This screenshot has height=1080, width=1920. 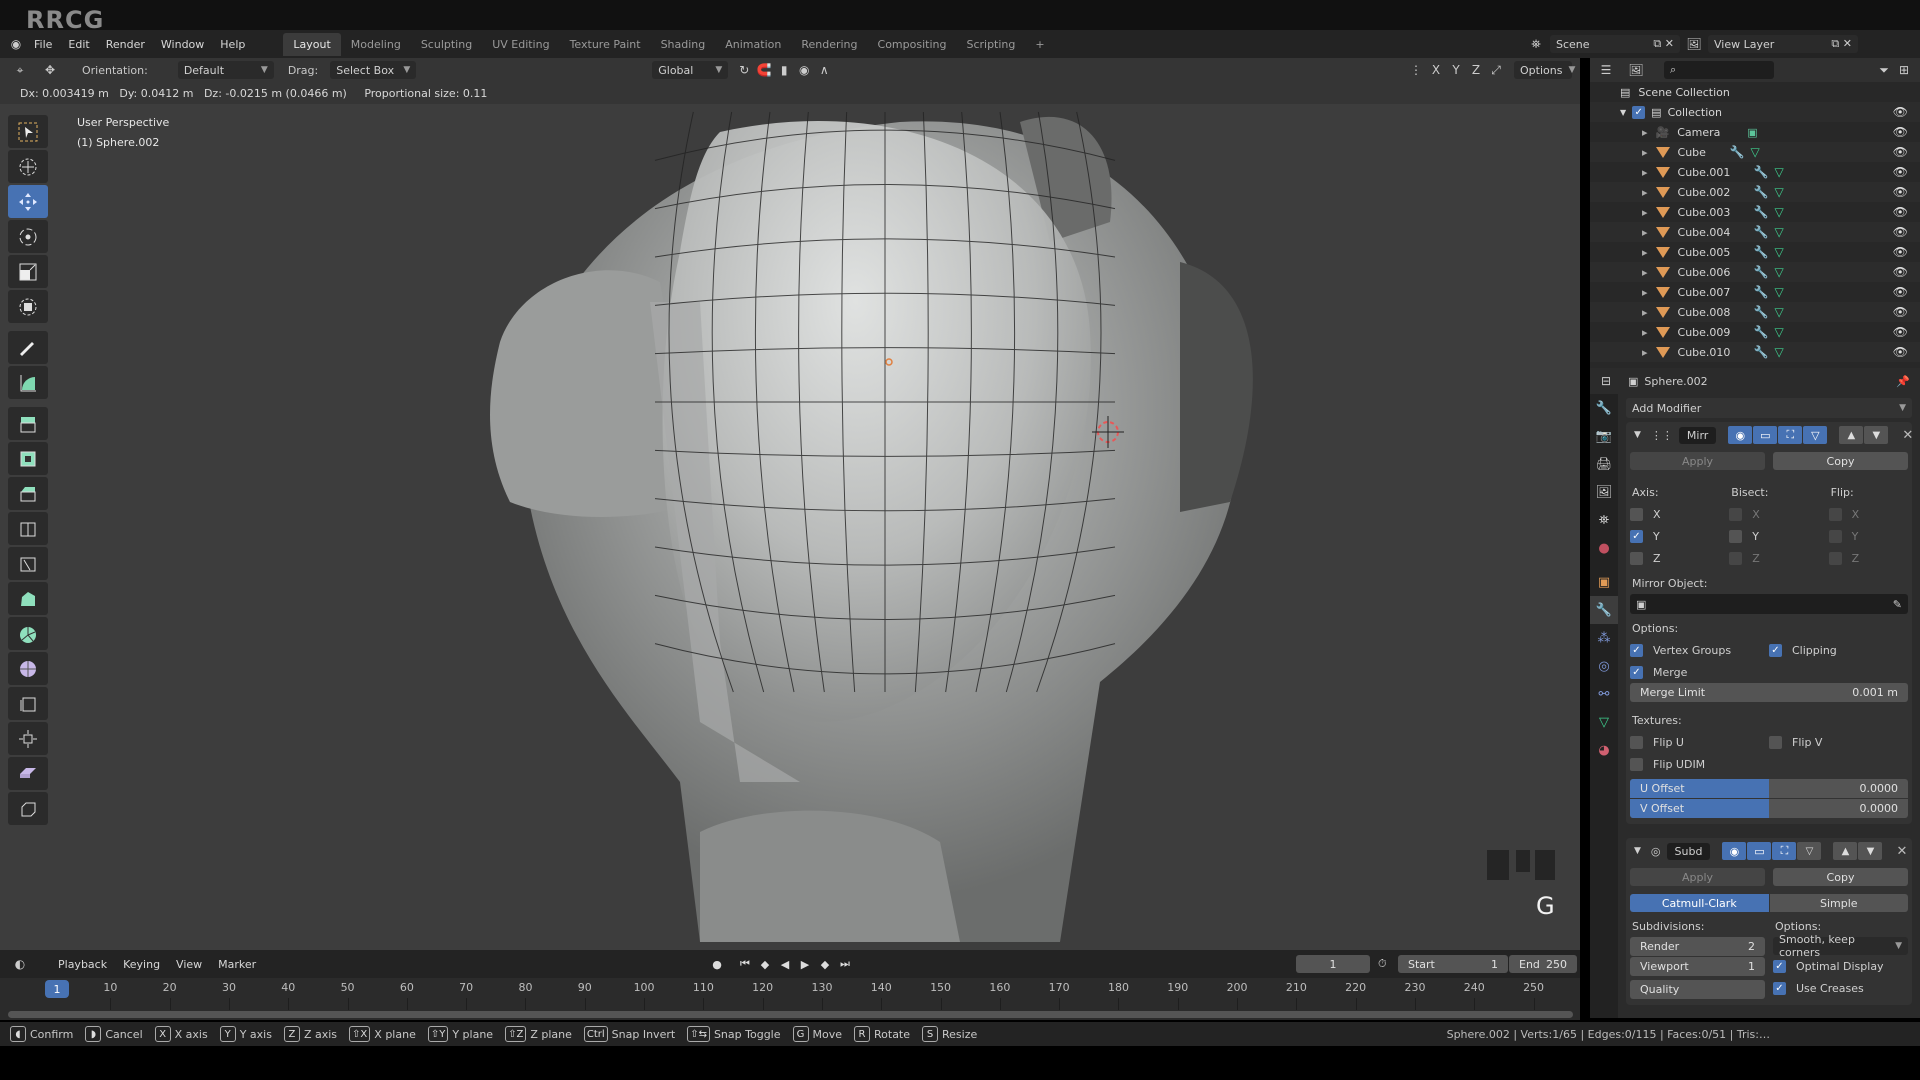 I want to click on menu-keying: Keying, so click(x=141, y=964).